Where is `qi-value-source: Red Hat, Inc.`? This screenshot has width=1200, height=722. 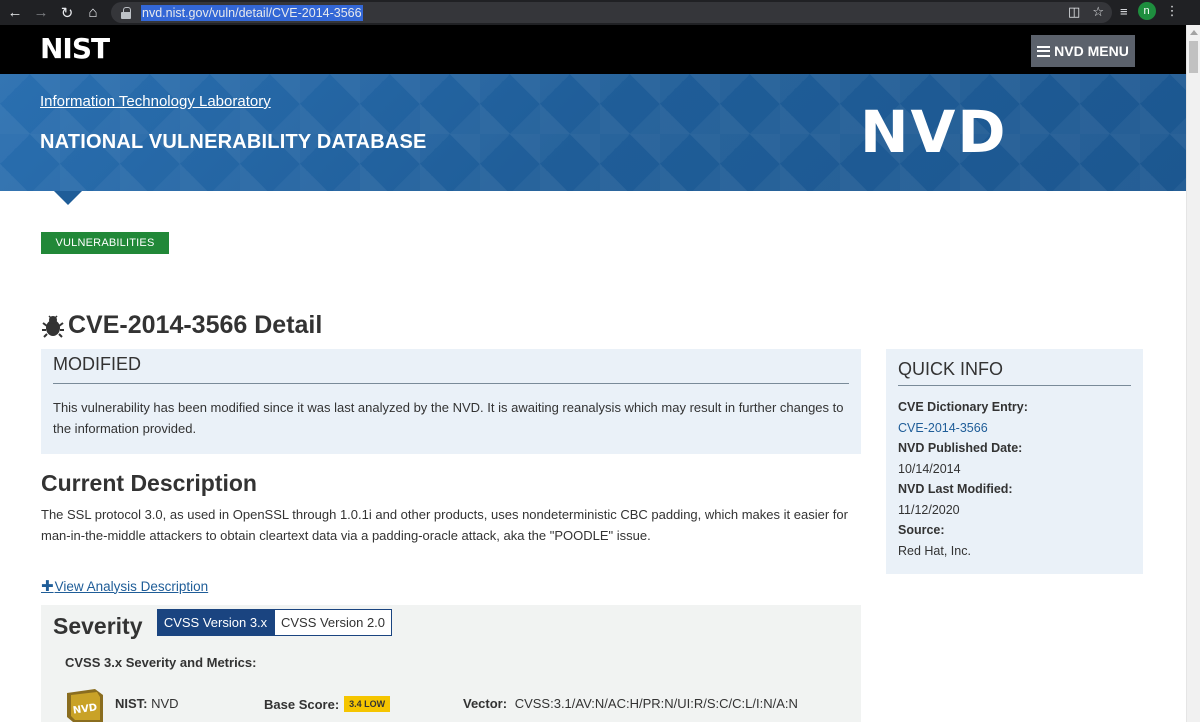
qi-value-source: Red Hat, Inc. is located at coordinates (934, 550).